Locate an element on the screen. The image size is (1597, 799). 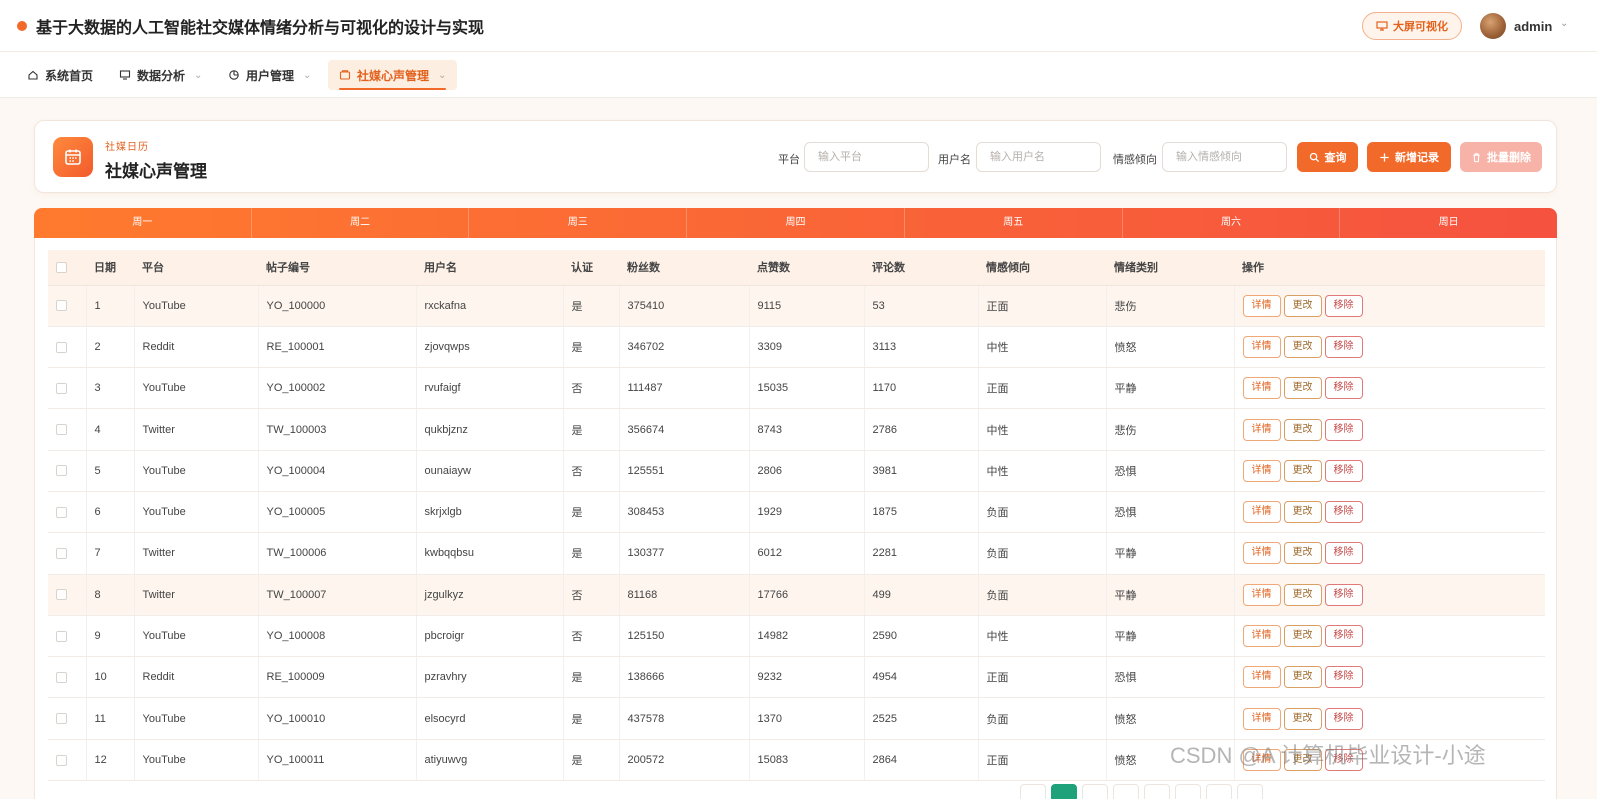
cell-verified: 是 is located at coordinates (591, 760).